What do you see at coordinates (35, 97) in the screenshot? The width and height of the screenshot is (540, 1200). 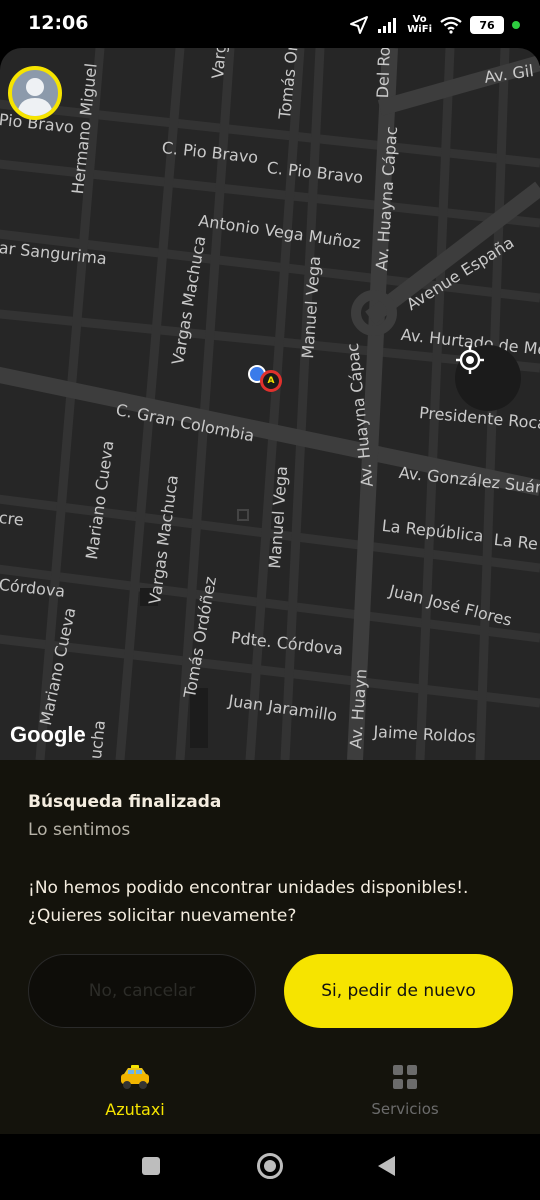 I see `user-avatar-icon` at bounding box center [35, 97].